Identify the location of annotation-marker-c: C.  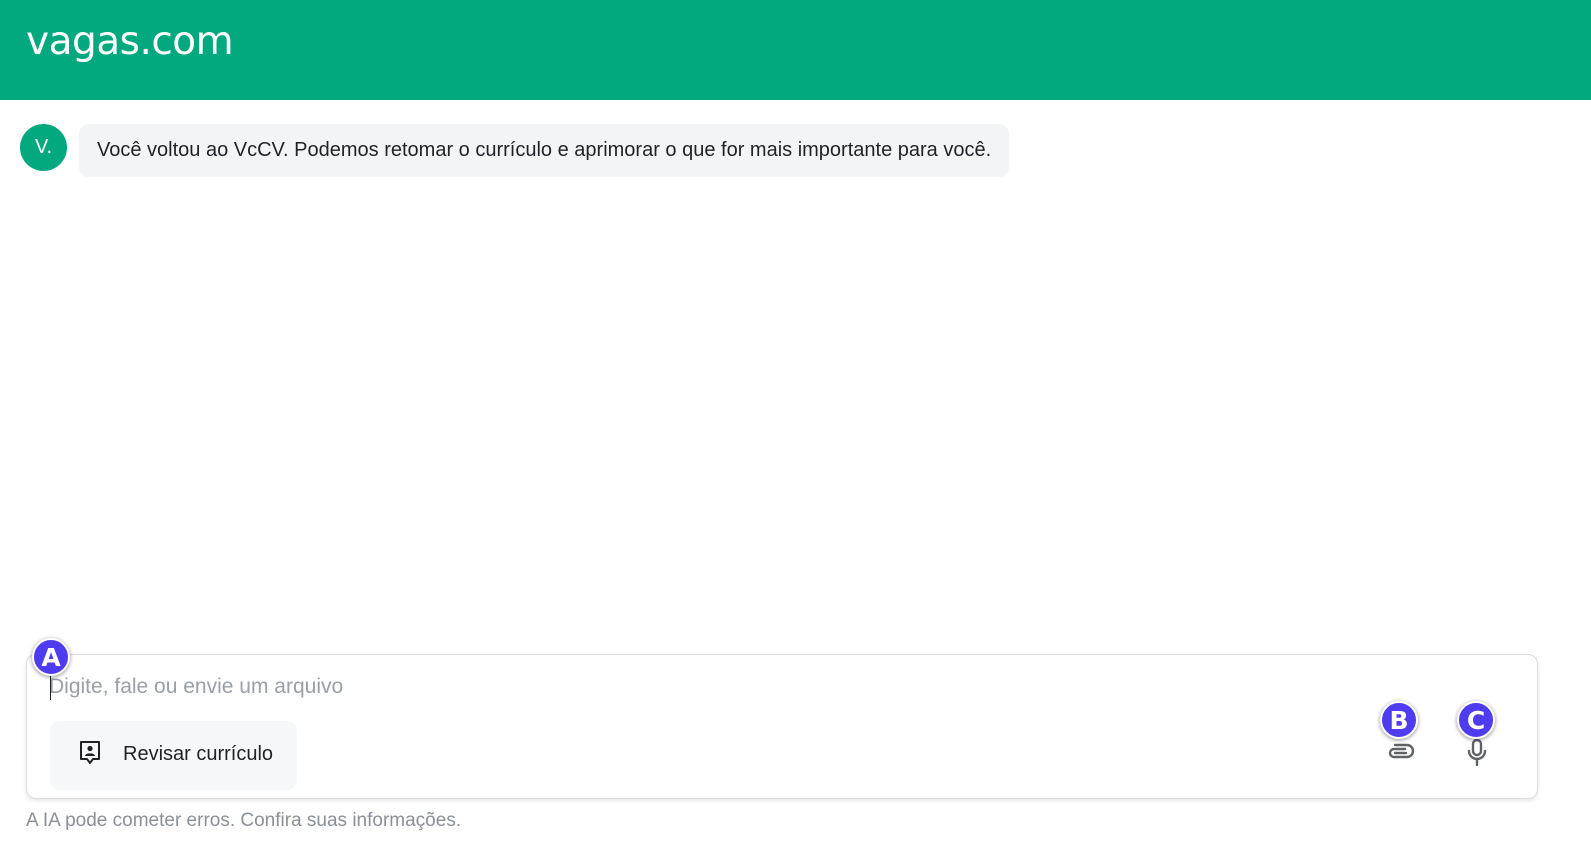
(1476, 720).